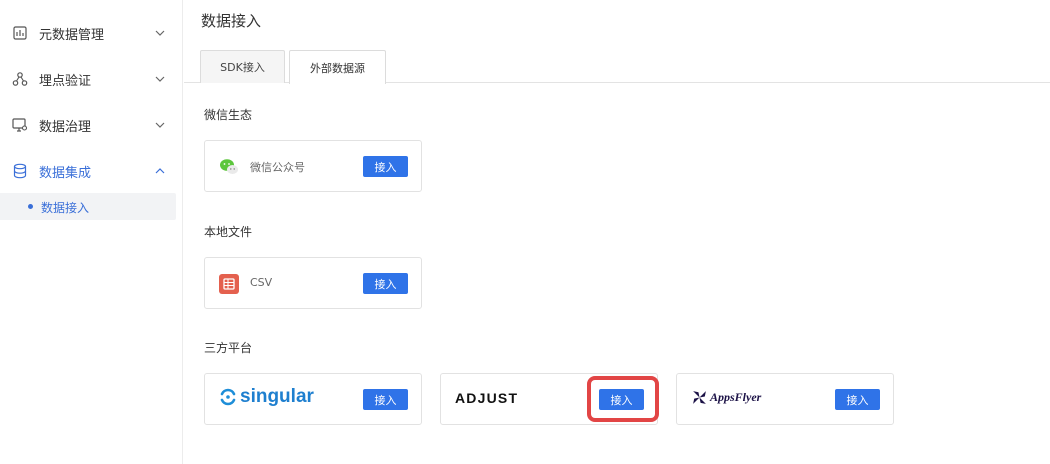  What do you see at coordinates (20, 125) in the screenshot?
I see `monitor-gear-icon` at bounding box center [20, 125].